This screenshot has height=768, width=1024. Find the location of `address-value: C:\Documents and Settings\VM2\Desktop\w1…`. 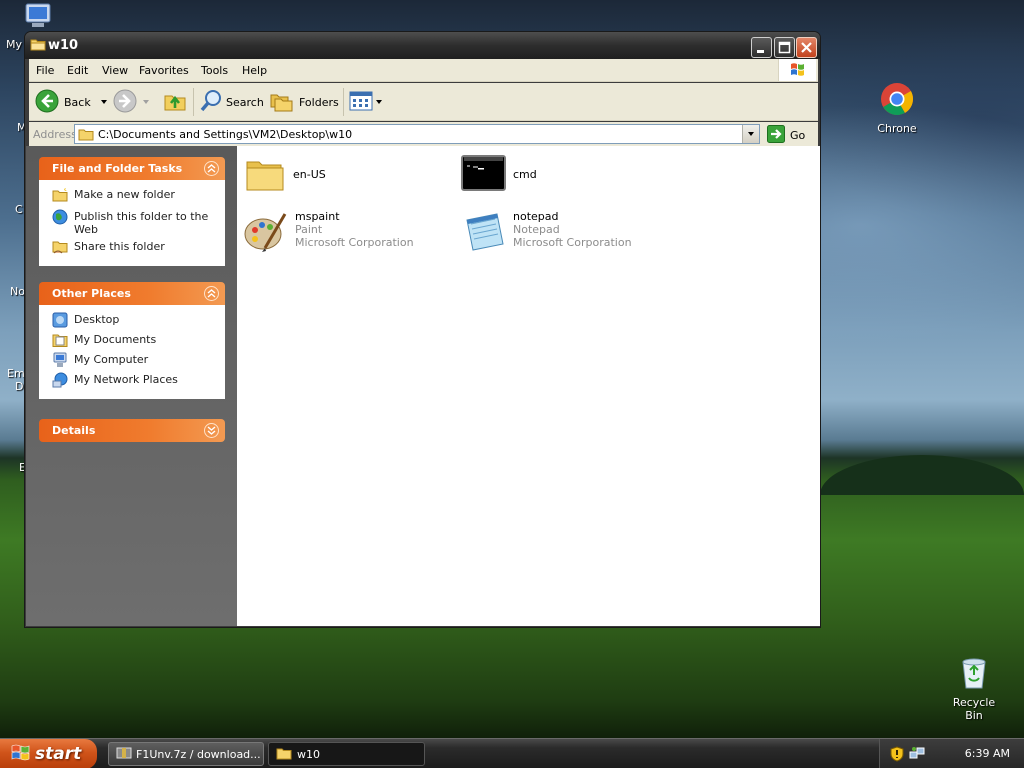

address-value: C:\Documents and Settings\VM2\Desktop\w1… is located at coordinates (225, 134).